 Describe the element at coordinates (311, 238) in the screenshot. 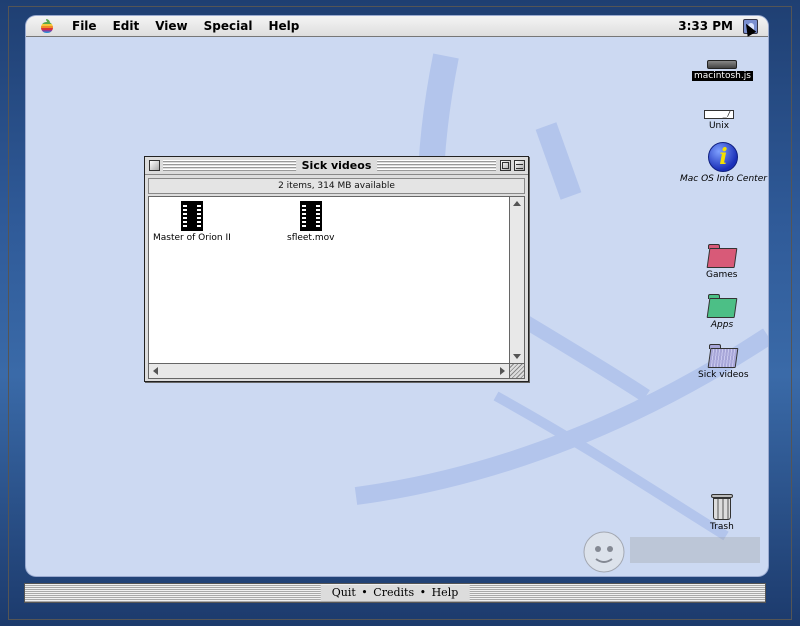

I see `file-label: sfleet.mov` at that location.